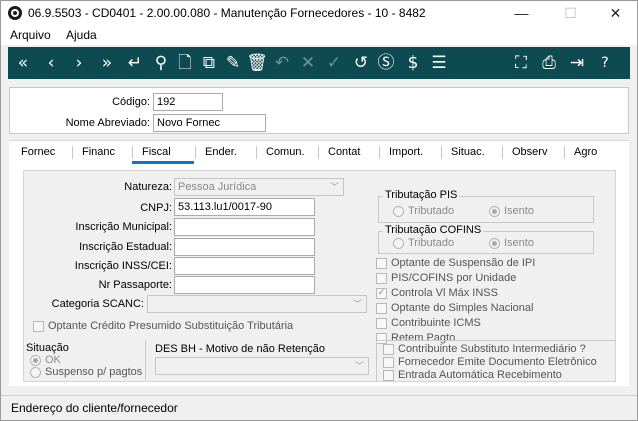  What do you see at coordinates (98, 152) in the screenshot?
I see `tab-financ: Financ` at bounding box center [98, 152].